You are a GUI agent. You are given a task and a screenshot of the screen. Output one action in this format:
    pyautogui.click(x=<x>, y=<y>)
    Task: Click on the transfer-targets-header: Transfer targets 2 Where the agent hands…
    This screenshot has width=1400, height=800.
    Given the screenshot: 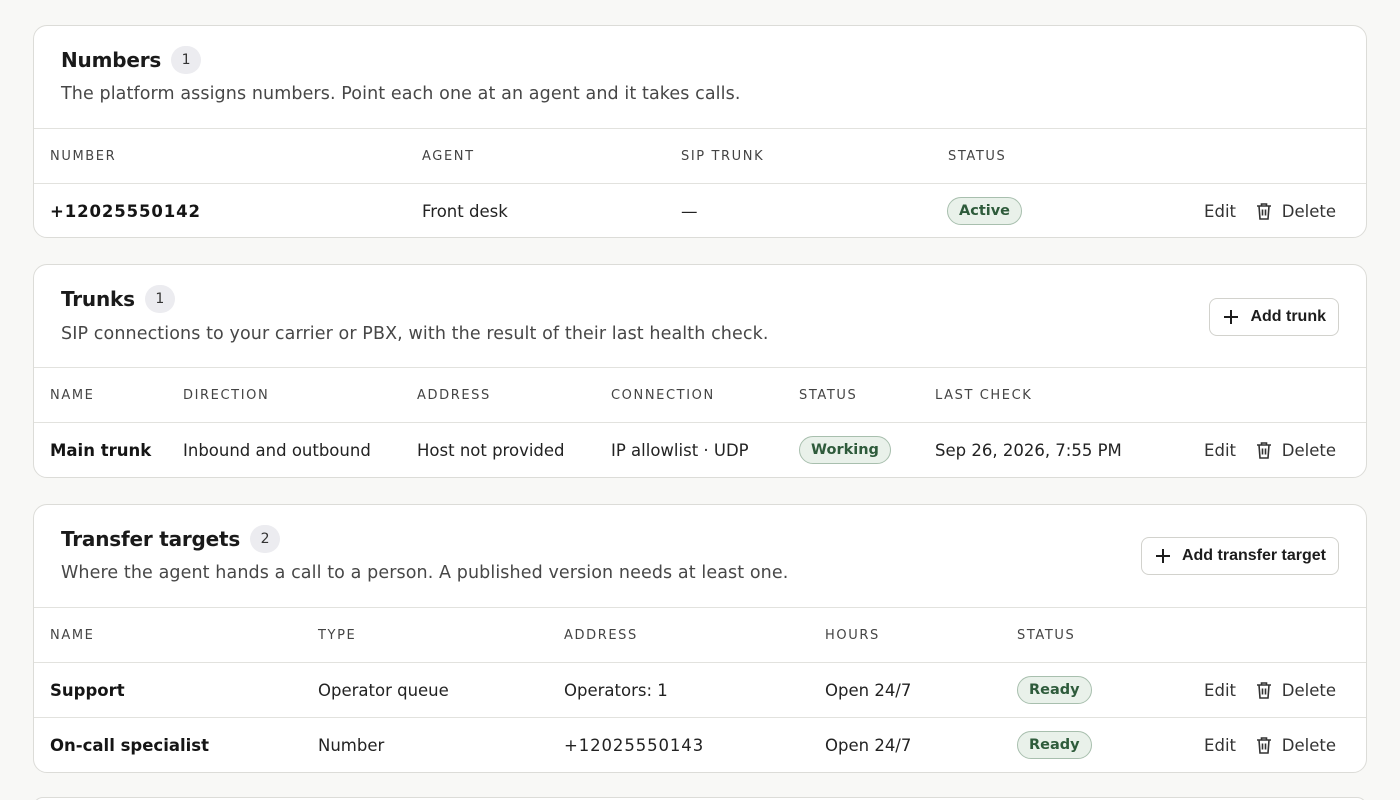 What is the action you would take?
    pyautogui.click(x=700, y=556)
    